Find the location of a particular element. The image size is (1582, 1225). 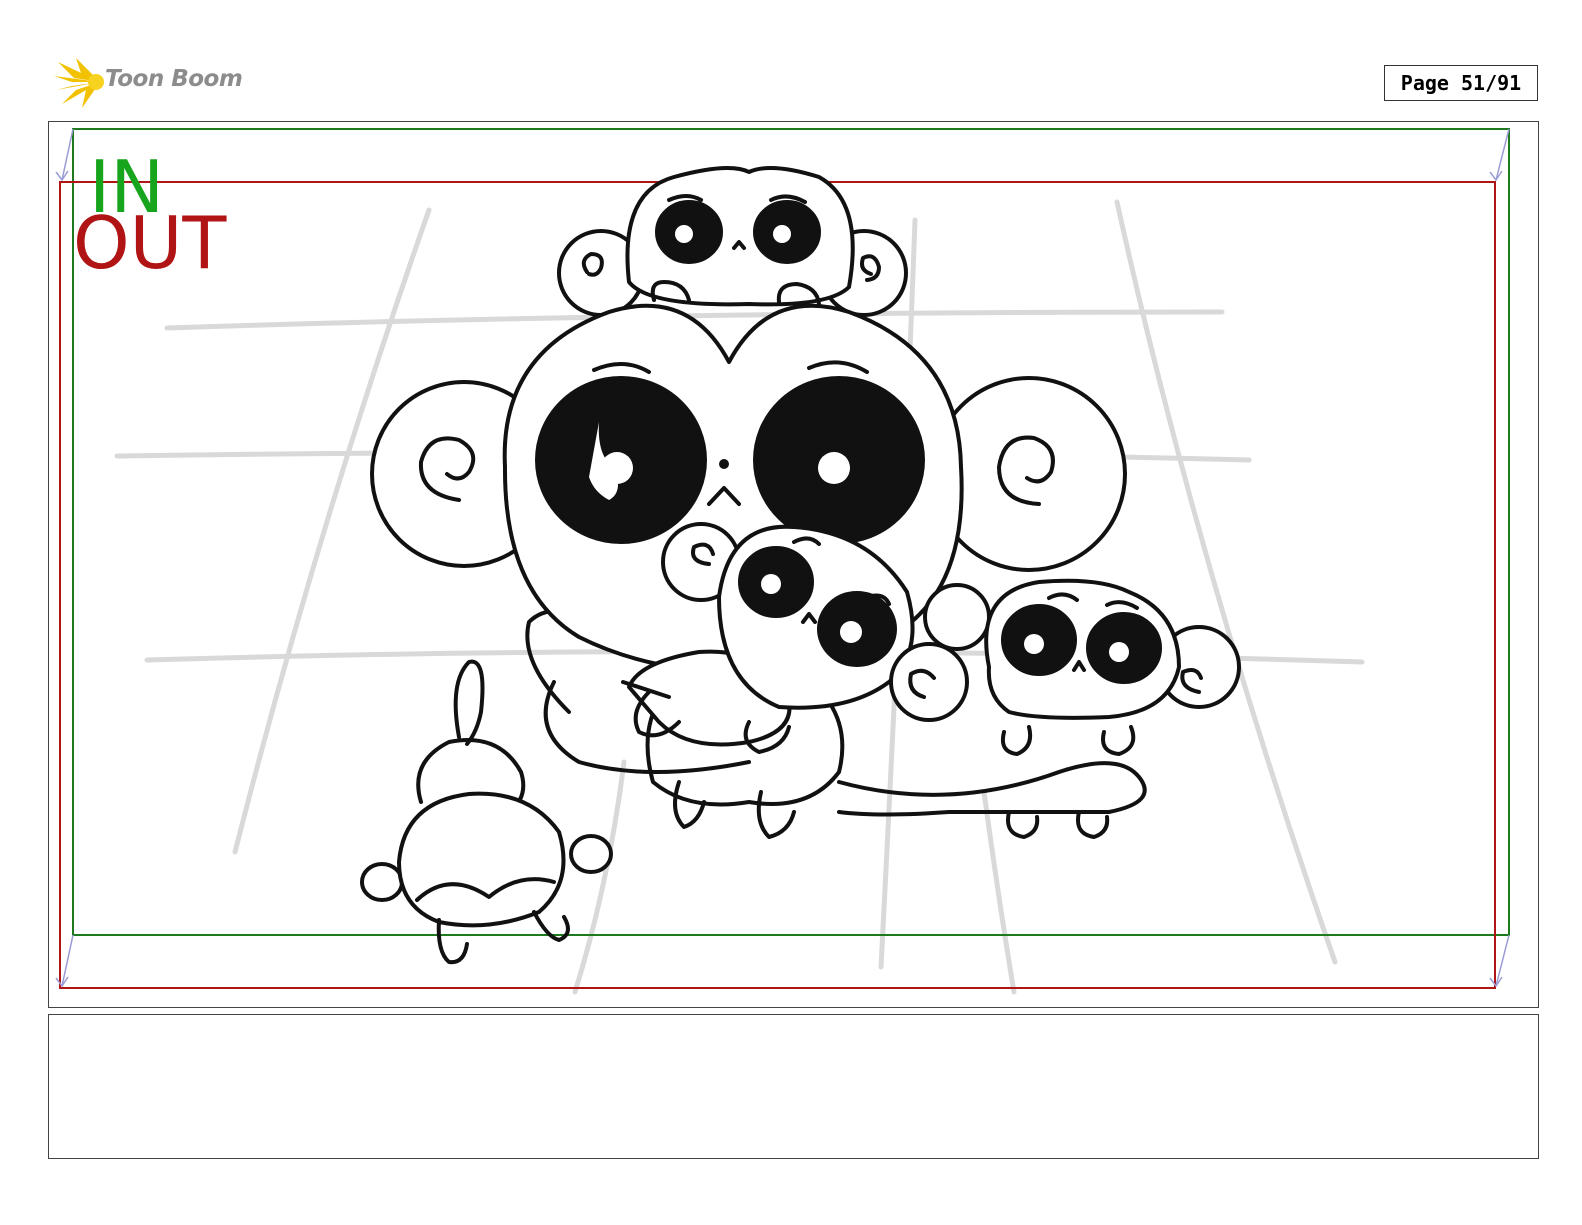

back-view-monkey is located at coordinates (486, 812).